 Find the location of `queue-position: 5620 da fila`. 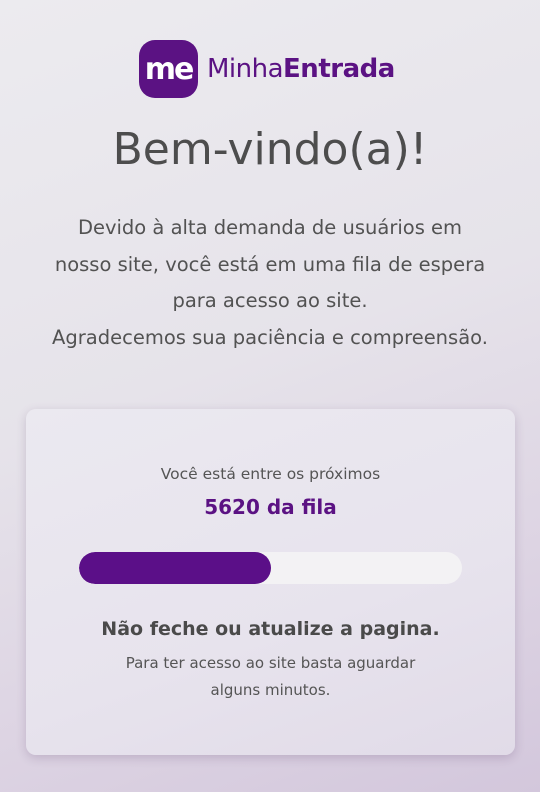

queue-position: 5620 da fila is located at coordinates (270, 507).